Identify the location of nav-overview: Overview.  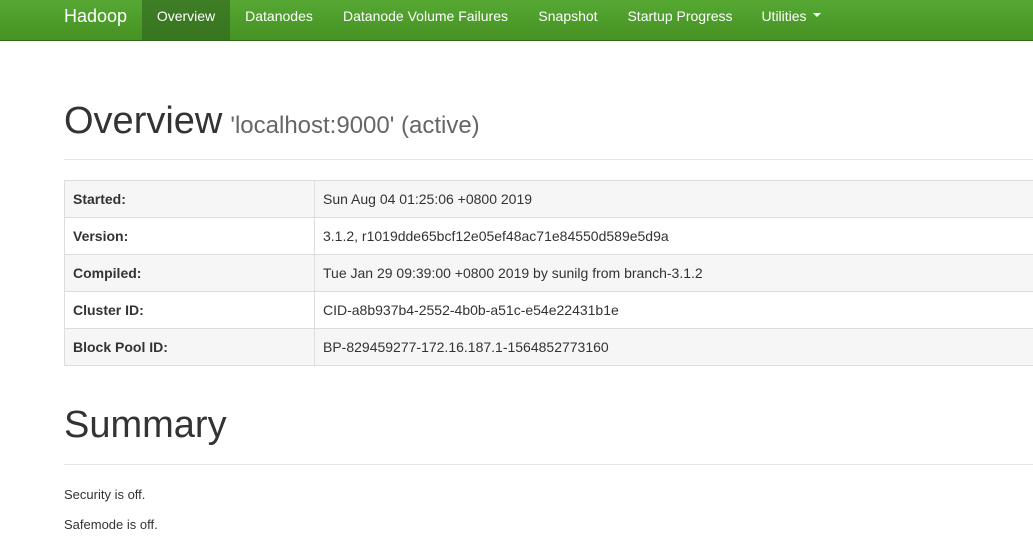
(186, 20).